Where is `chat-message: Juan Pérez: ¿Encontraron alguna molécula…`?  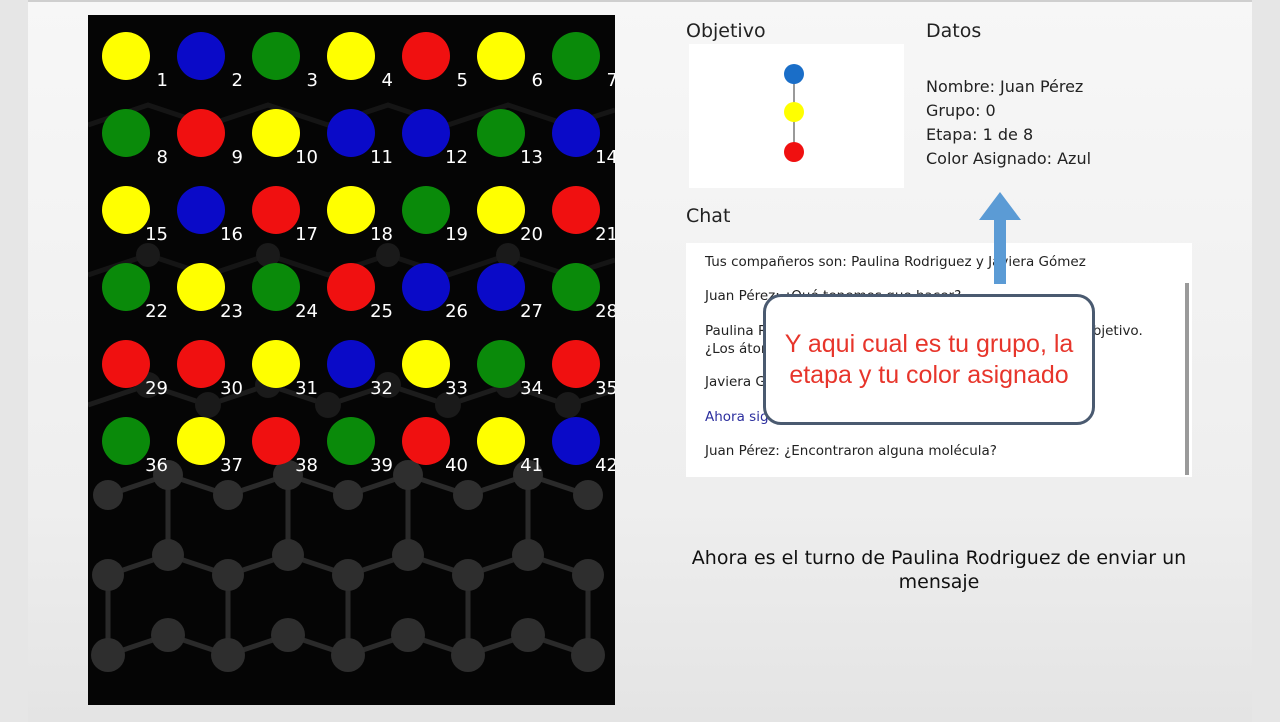
chat-message: Juan Pérez: ¿Encontraron alguna molécula… is located at coordinates (851, 451).